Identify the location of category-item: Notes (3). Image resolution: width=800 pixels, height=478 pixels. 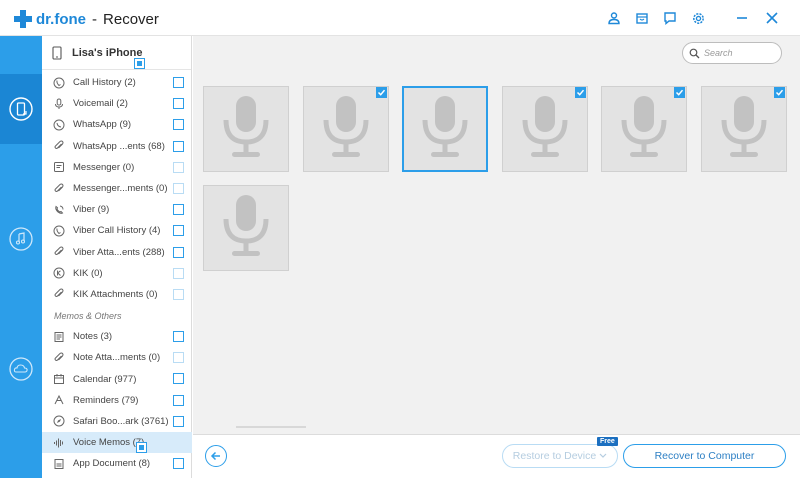
(117, 336).